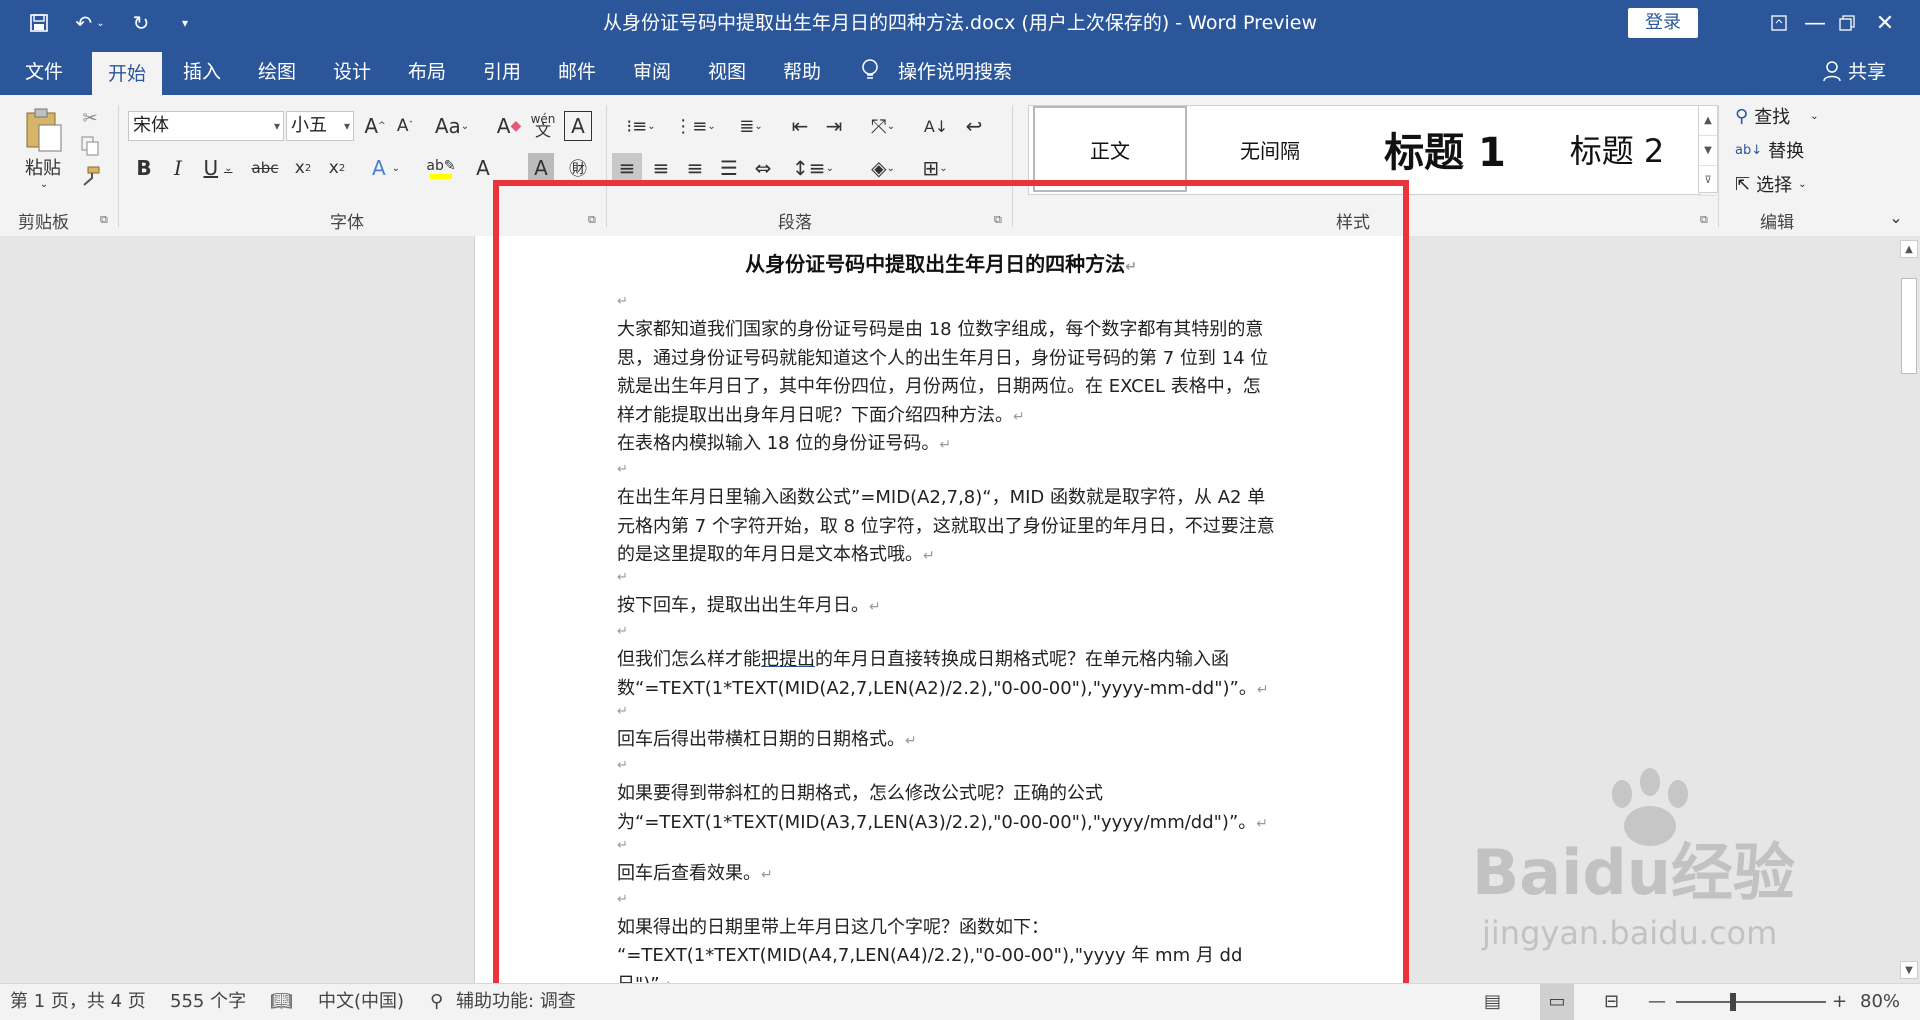  What do you see at coordinates (577, 70) in the screenshot?
I see `tab-mailings: 邮件` at bounding box center [577, 70].